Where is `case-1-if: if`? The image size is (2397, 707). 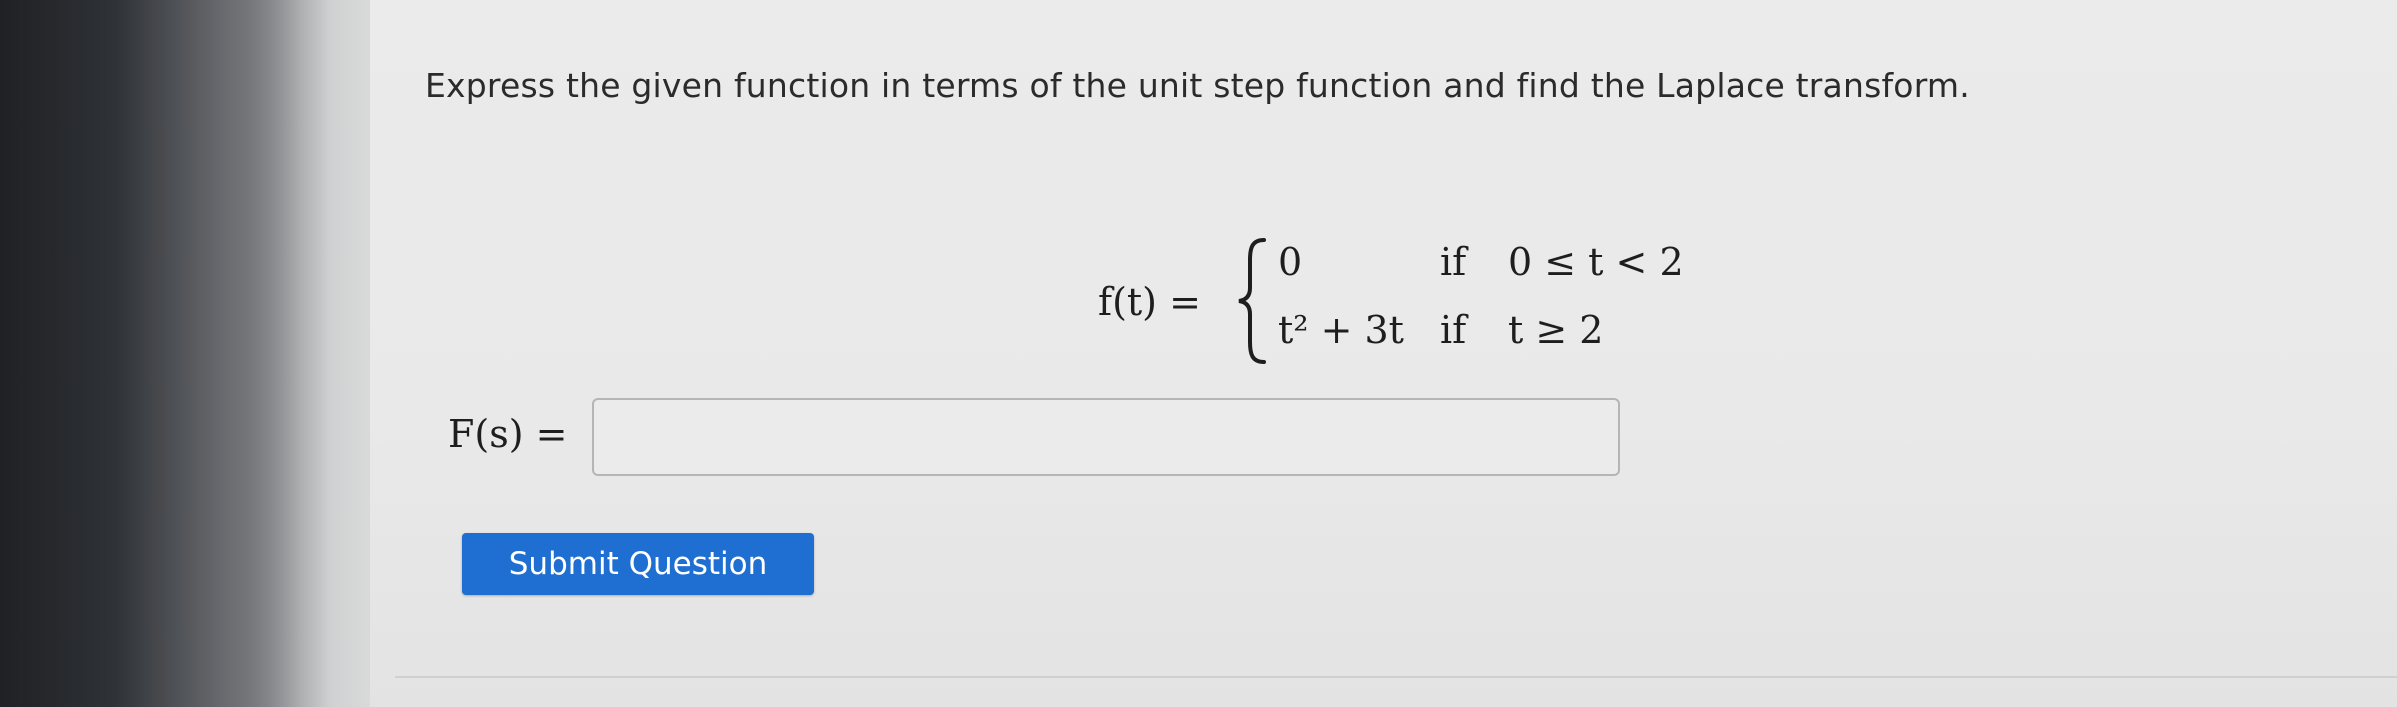 case-1-if: if is located at coordinates (1453, 262).